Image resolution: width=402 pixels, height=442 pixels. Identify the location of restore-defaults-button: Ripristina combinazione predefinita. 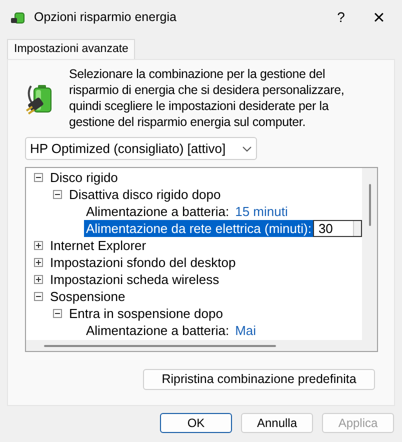
(259, 379).